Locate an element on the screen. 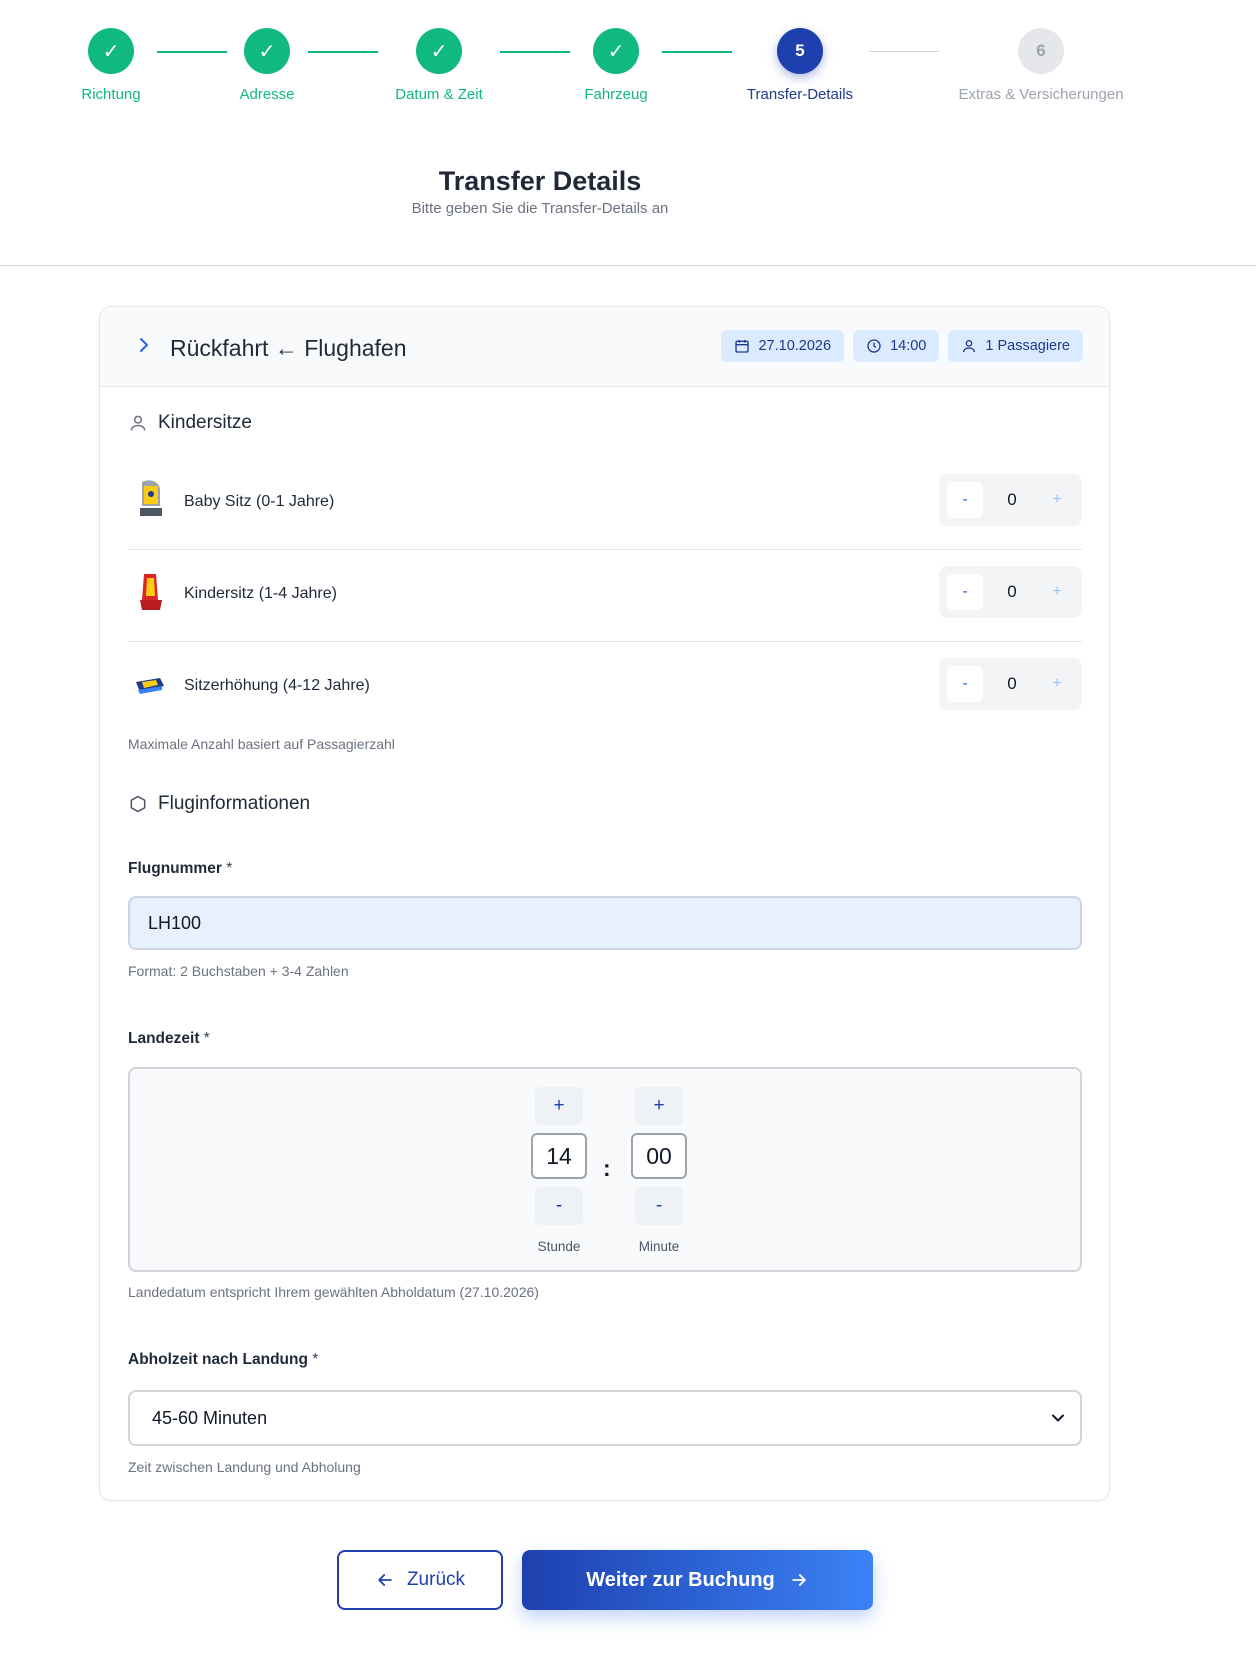 The image size is (1256, 1659). step-label: Fahrzeug is located at coordinates (616, 94).